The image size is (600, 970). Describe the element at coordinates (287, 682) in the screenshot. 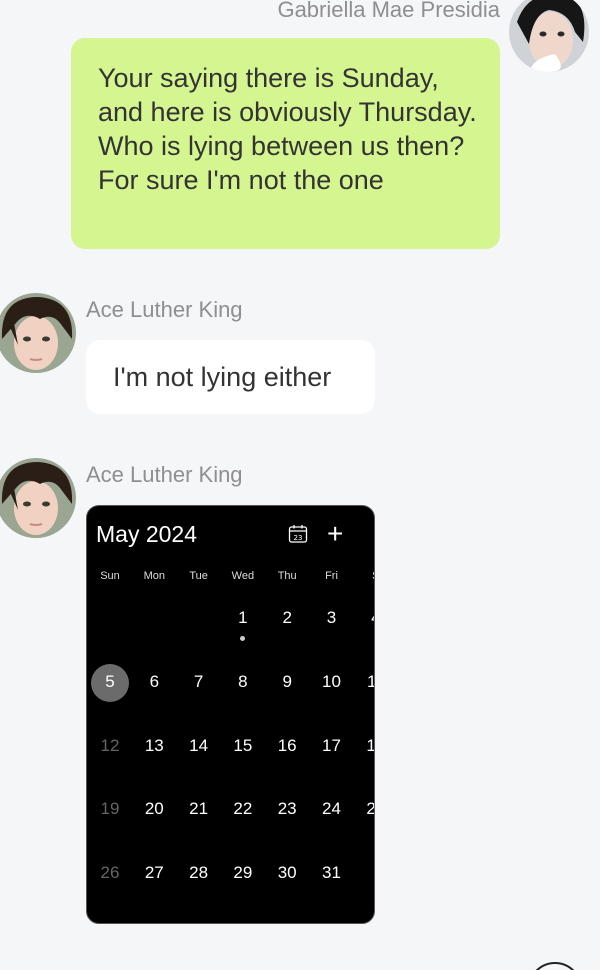

I see `calendar-day: 9` at that location.